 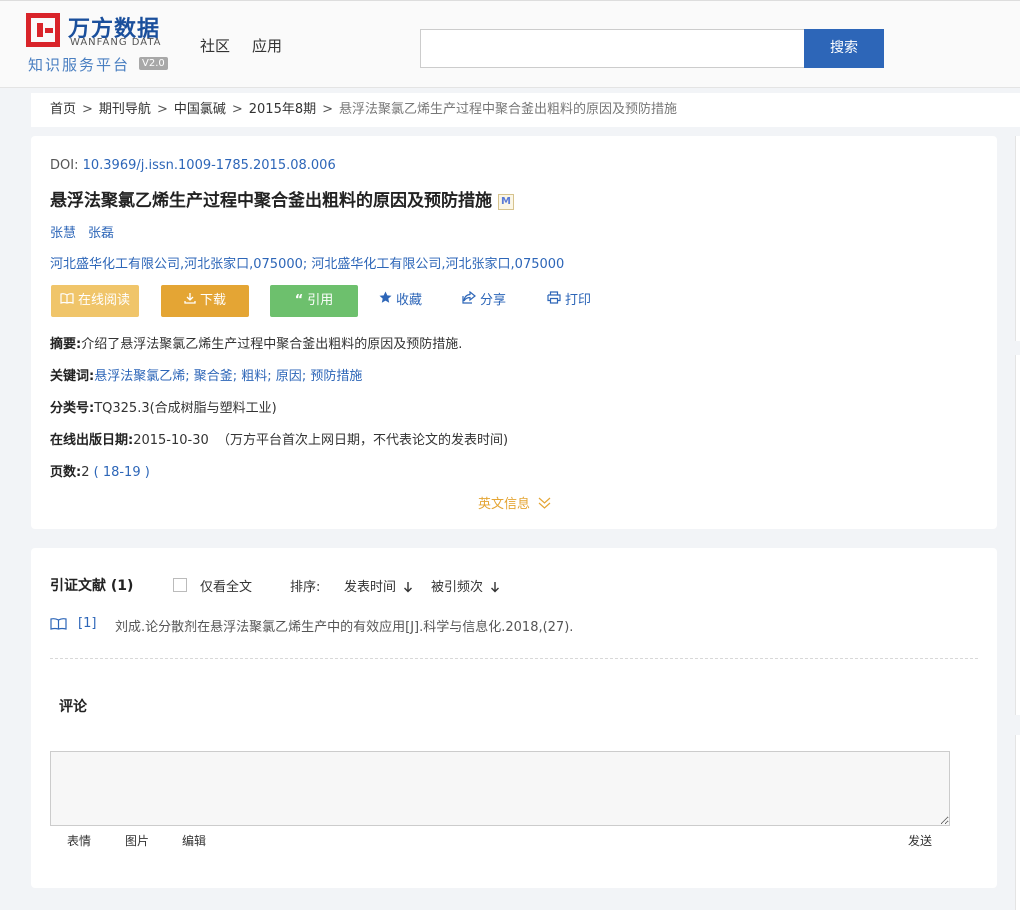 What do you see at coordinates (72, 376) in the screenshot?
I see `keywords-label: 关键词:` at bounding box center [72, 376].